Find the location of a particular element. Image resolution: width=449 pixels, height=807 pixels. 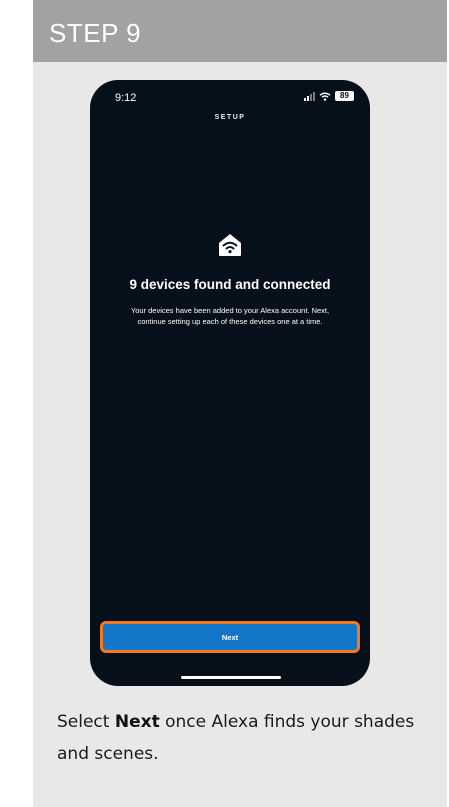

hub-wifi-icon is located at coordinates (230, 245).